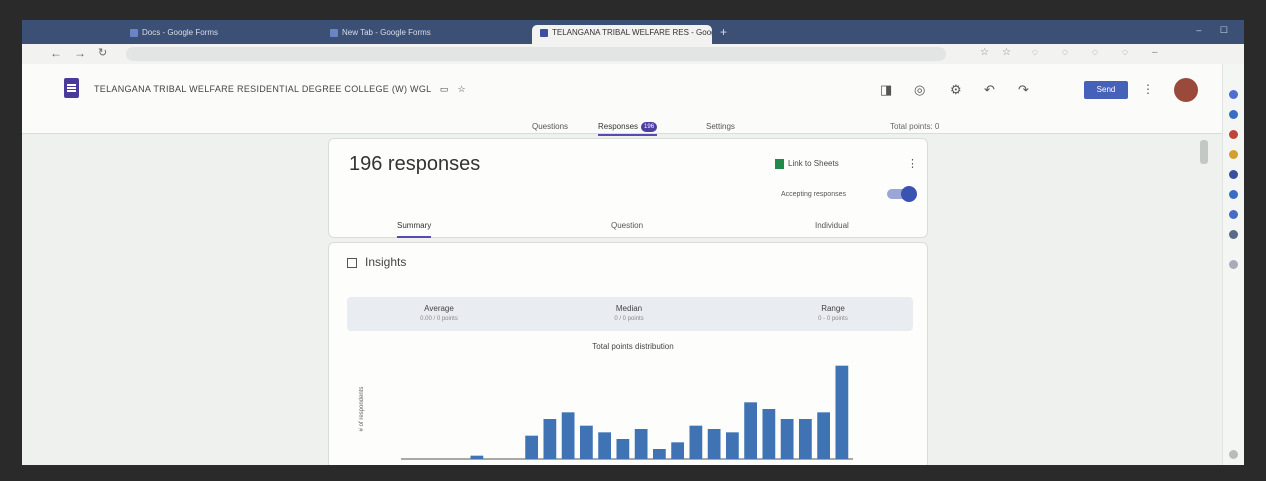 This screenshot has height=481, width=1266. I want to click on toggle-knob, so click(909, 194).